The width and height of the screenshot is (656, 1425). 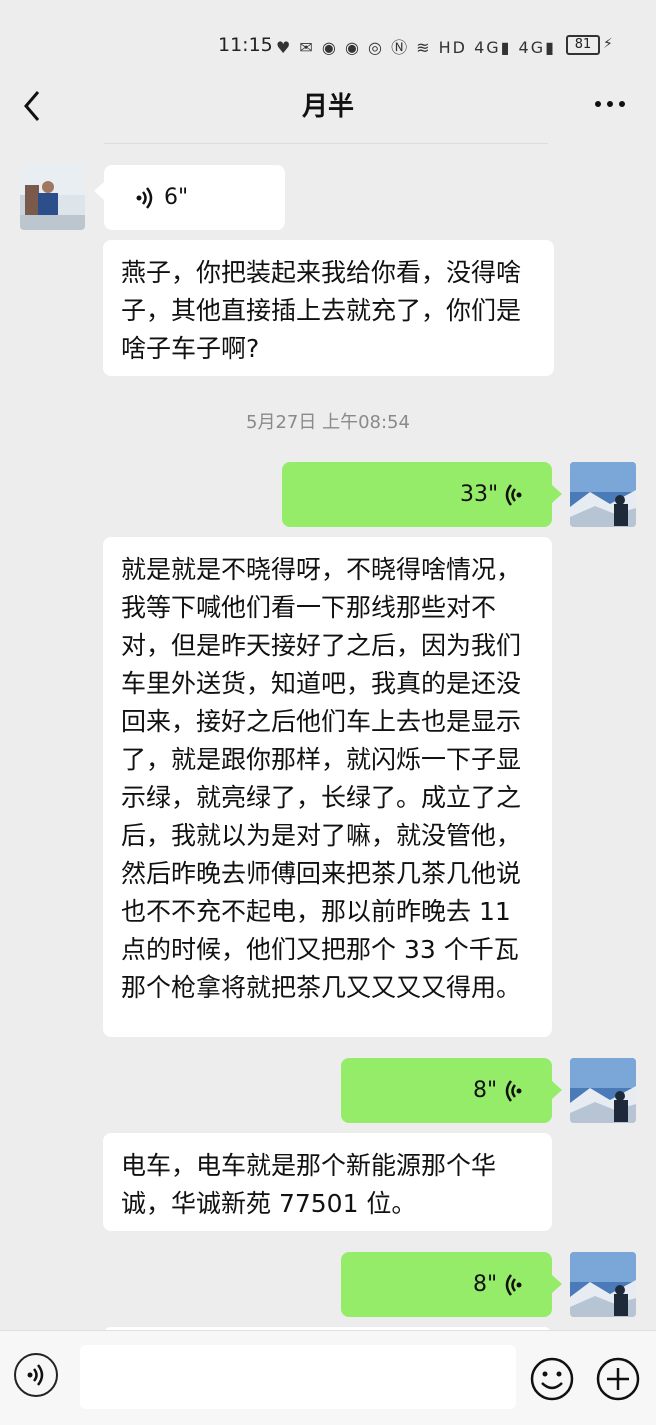 What do you see at coordinates (327, 1182) in the screenshot?
I see `text-message-bubble: 电车，电车就是那个新能源那个华诚，华诚新苑 77501 位。` at bounding box center [327, 1182].